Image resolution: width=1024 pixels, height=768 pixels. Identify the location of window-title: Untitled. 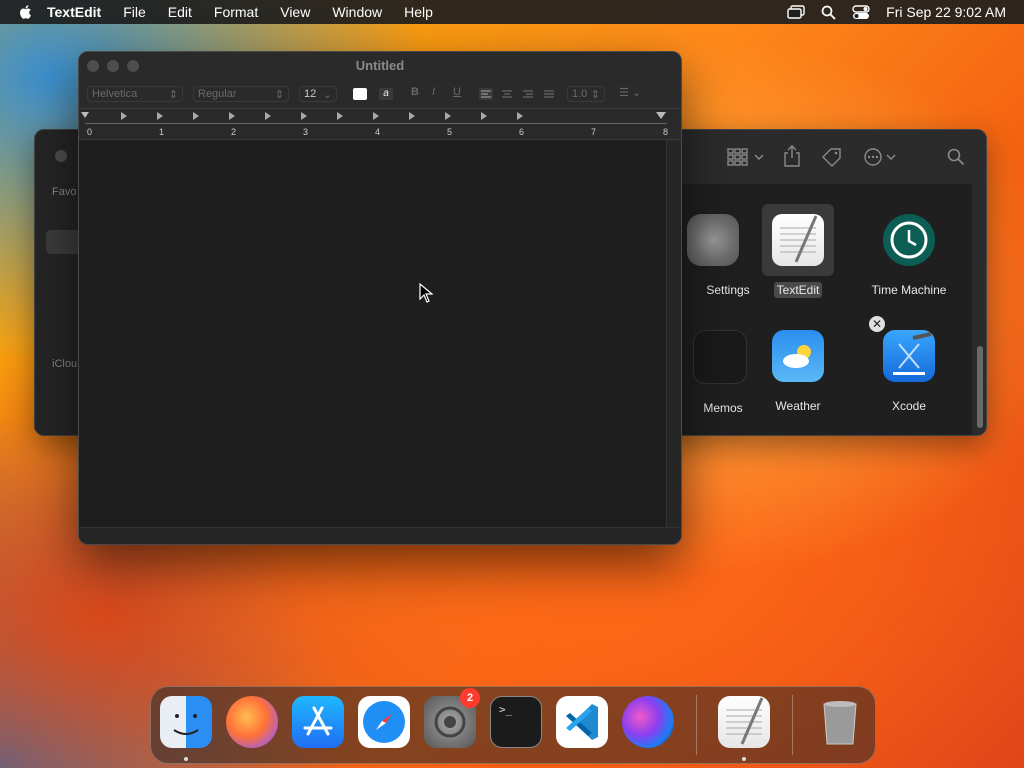
(380, 65).